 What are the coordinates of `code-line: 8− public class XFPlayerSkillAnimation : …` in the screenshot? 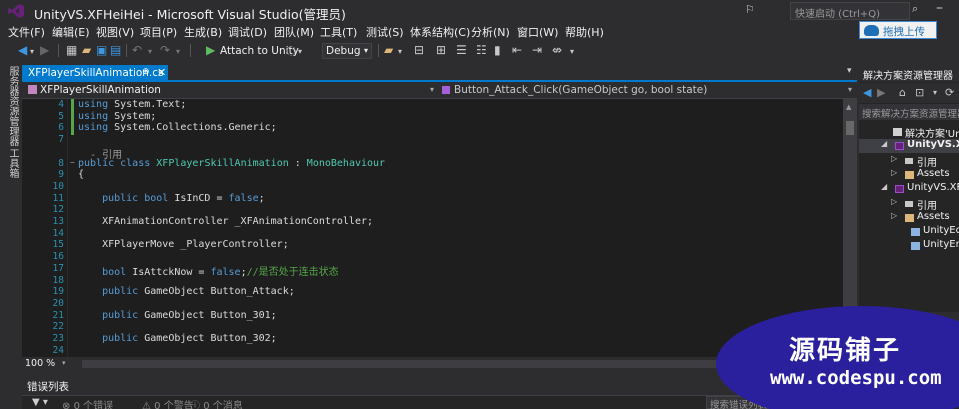 It's located at (432, 164).